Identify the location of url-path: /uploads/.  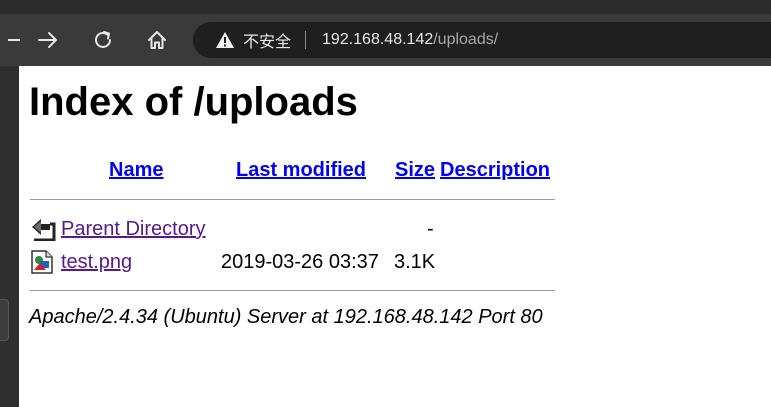
(466, 39).